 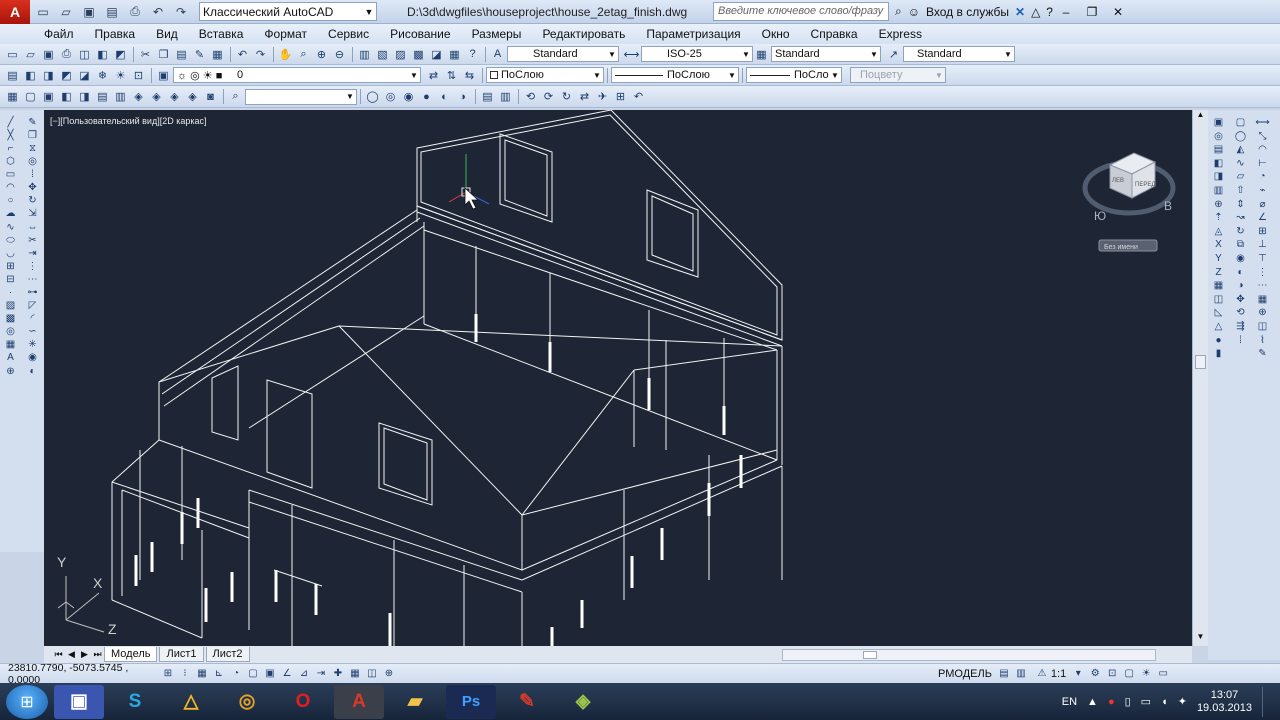 What do you see at coordinates (420, 34) in the screenshot?
I see `menu-draw: Рисование` at bounding box center [420, 34].